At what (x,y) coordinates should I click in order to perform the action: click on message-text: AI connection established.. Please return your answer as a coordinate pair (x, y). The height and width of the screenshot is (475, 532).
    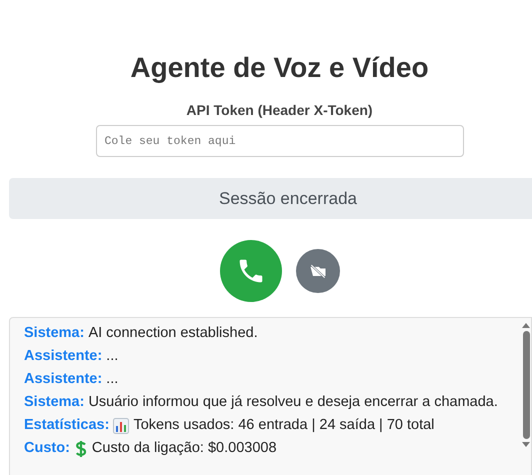
    Looking at the image, I should click on (173, 333).